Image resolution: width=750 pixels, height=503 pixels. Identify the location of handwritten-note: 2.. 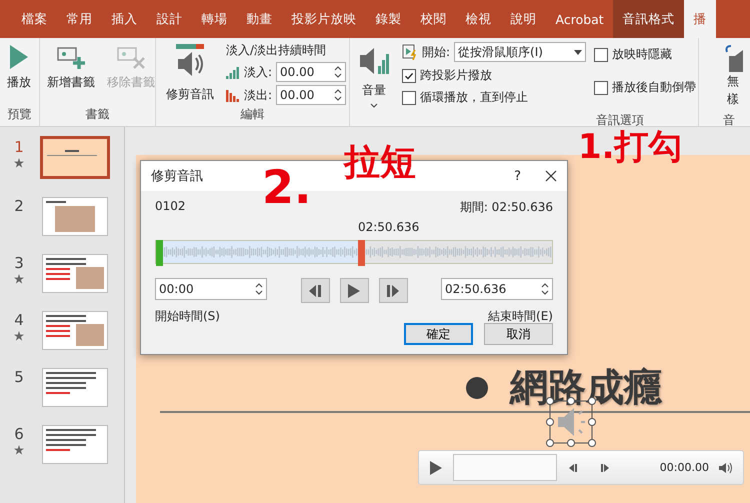
(287, 187).